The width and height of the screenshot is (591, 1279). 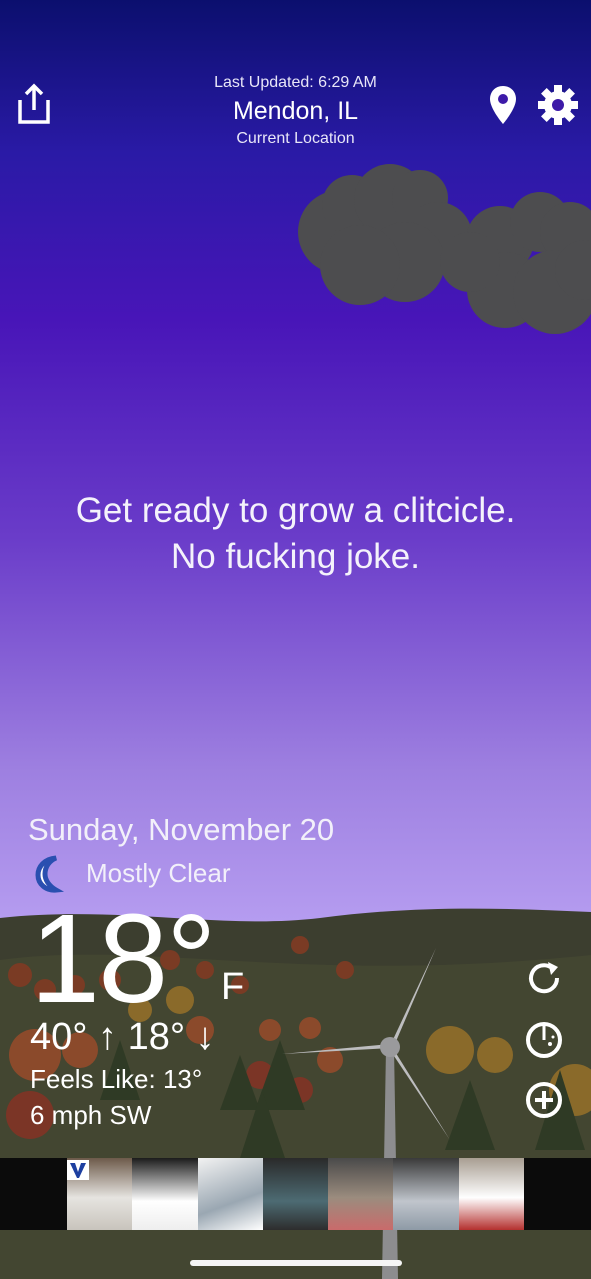 I want to click on high-low-text: 40° ↑ 18° ↓, so click(x=122, y=1037).